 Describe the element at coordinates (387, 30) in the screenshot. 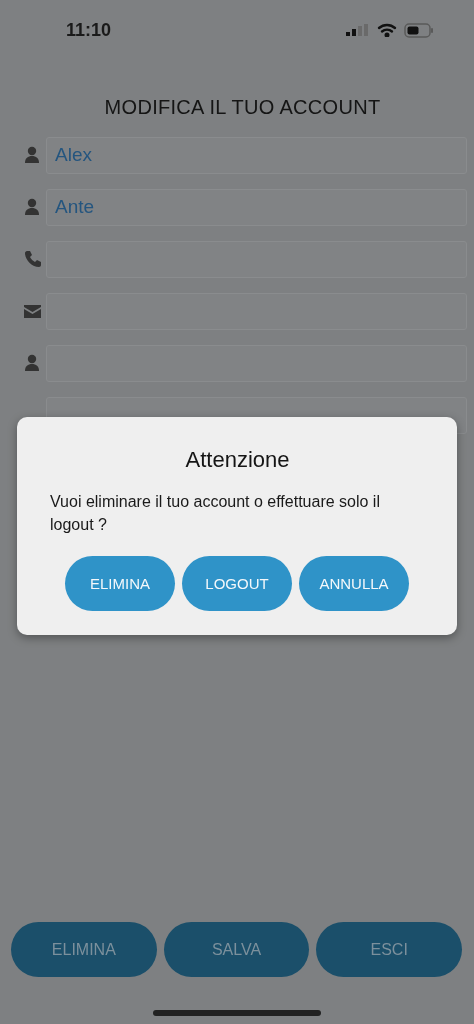

I see `wifi-icon` at that location.